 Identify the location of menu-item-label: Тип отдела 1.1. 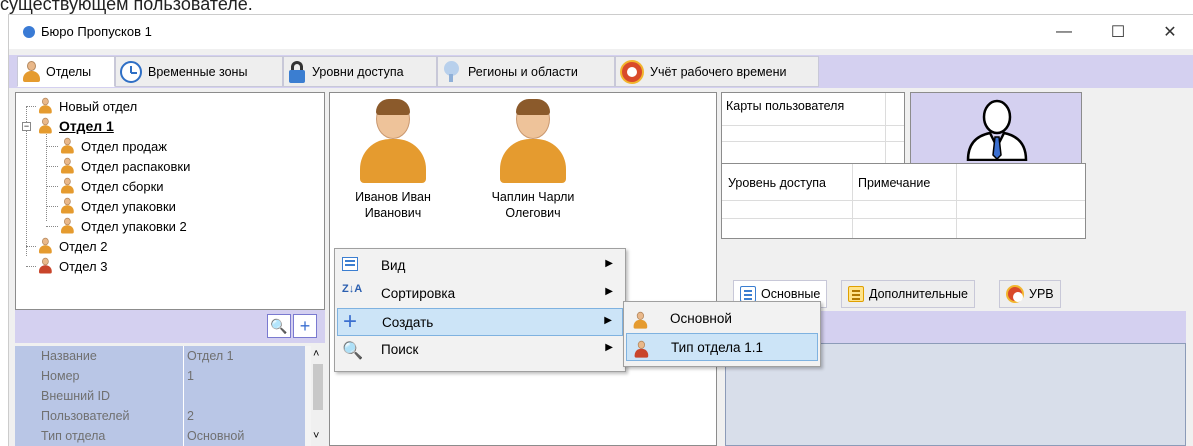
(717, 347).